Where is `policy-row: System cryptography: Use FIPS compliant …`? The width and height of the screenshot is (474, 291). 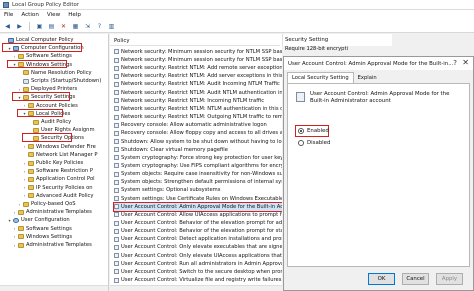 policy-row: System cryptography: Use FIPS compliant … is located at coordinates (198, 166).